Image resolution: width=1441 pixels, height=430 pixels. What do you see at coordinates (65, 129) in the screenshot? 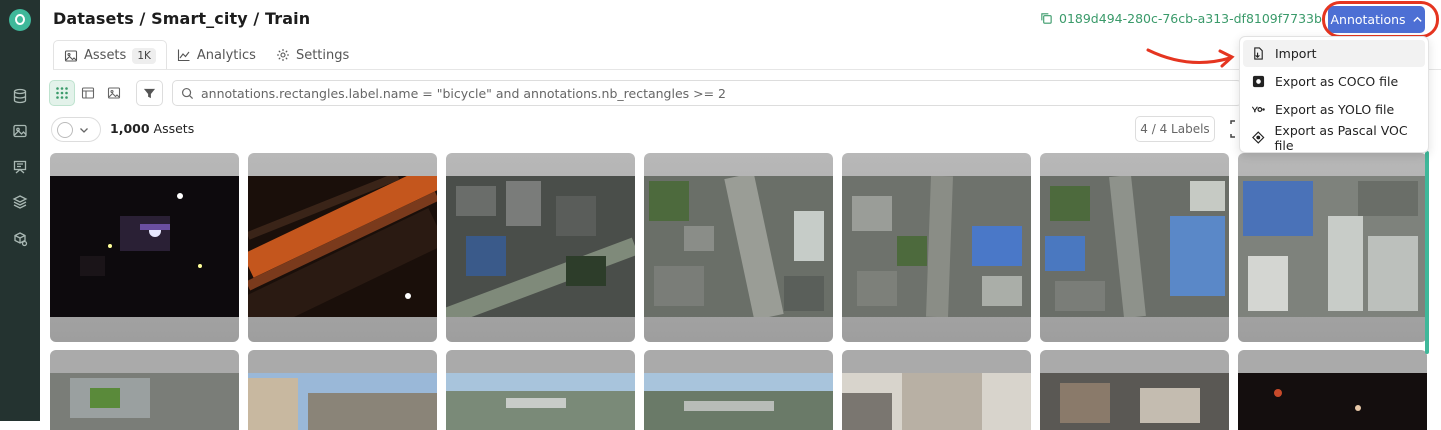
I see `select-all-checkbox` at bounding box center [65, 129].